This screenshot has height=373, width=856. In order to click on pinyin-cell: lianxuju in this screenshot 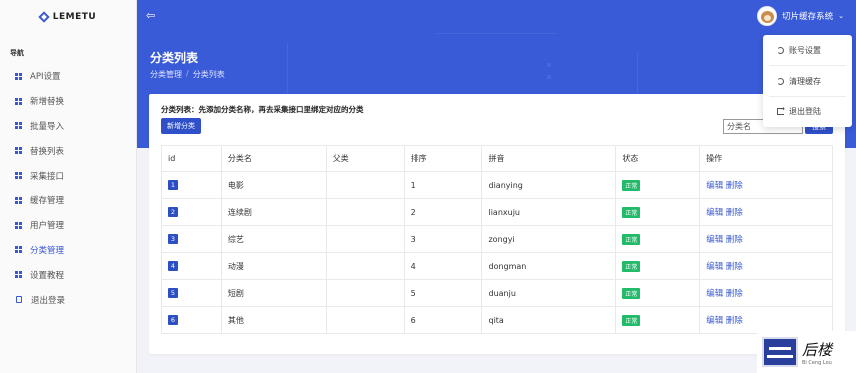, I will do `click(549, 212)`.